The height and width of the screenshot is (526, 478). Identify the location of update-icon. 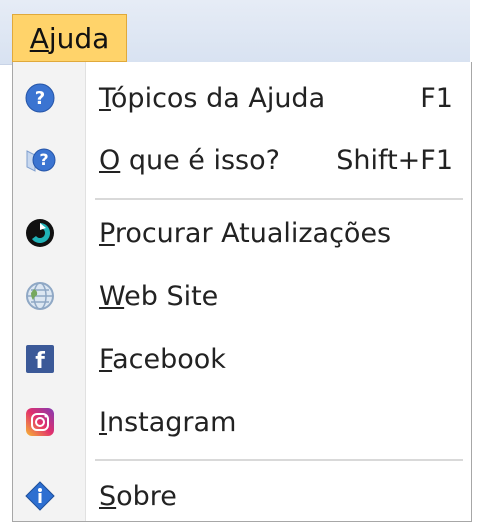
(40, 233).